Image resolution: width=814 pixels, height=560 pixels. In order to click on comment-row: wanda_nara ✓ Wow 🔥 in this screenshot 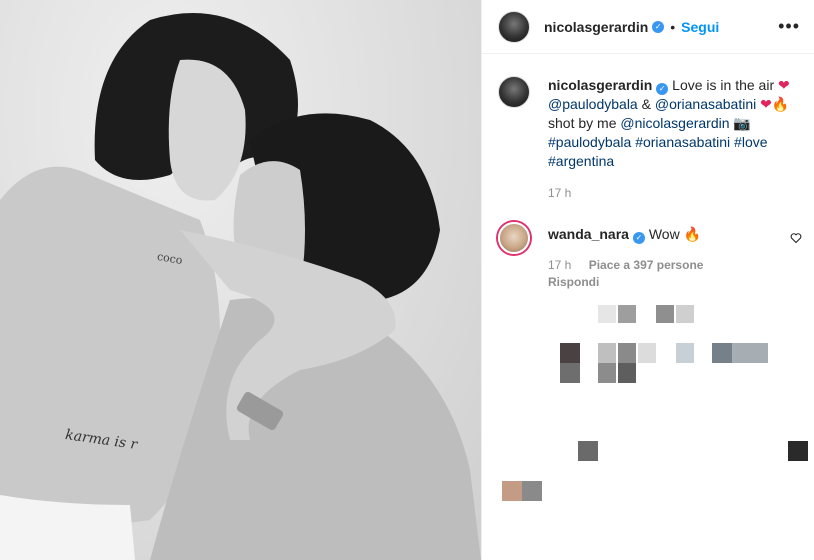, I will do `click(649, 238)`.